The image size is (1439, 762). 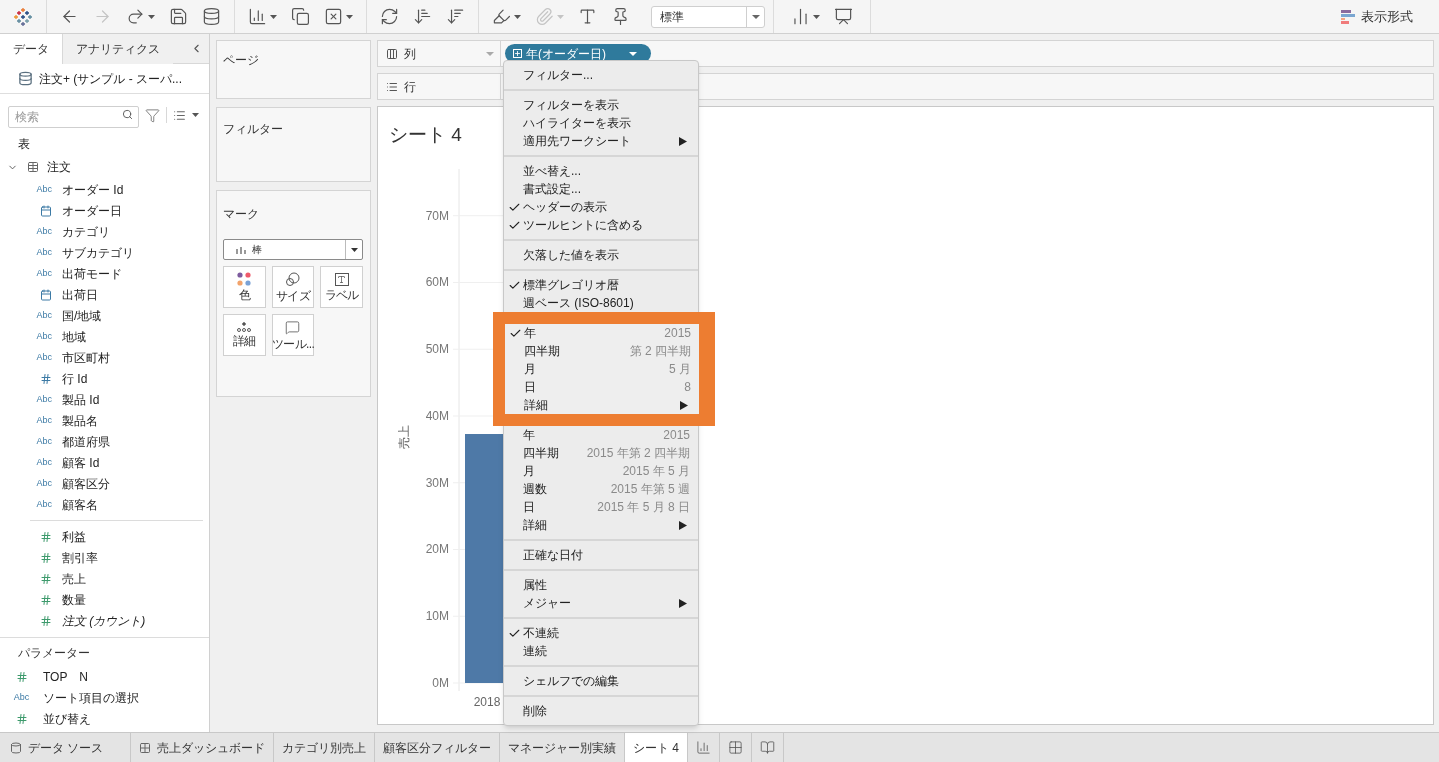 What do you see at coordinates (59, 167) in the screenshot?
I see `table-name: 注文` at bounding box center [59, 167].